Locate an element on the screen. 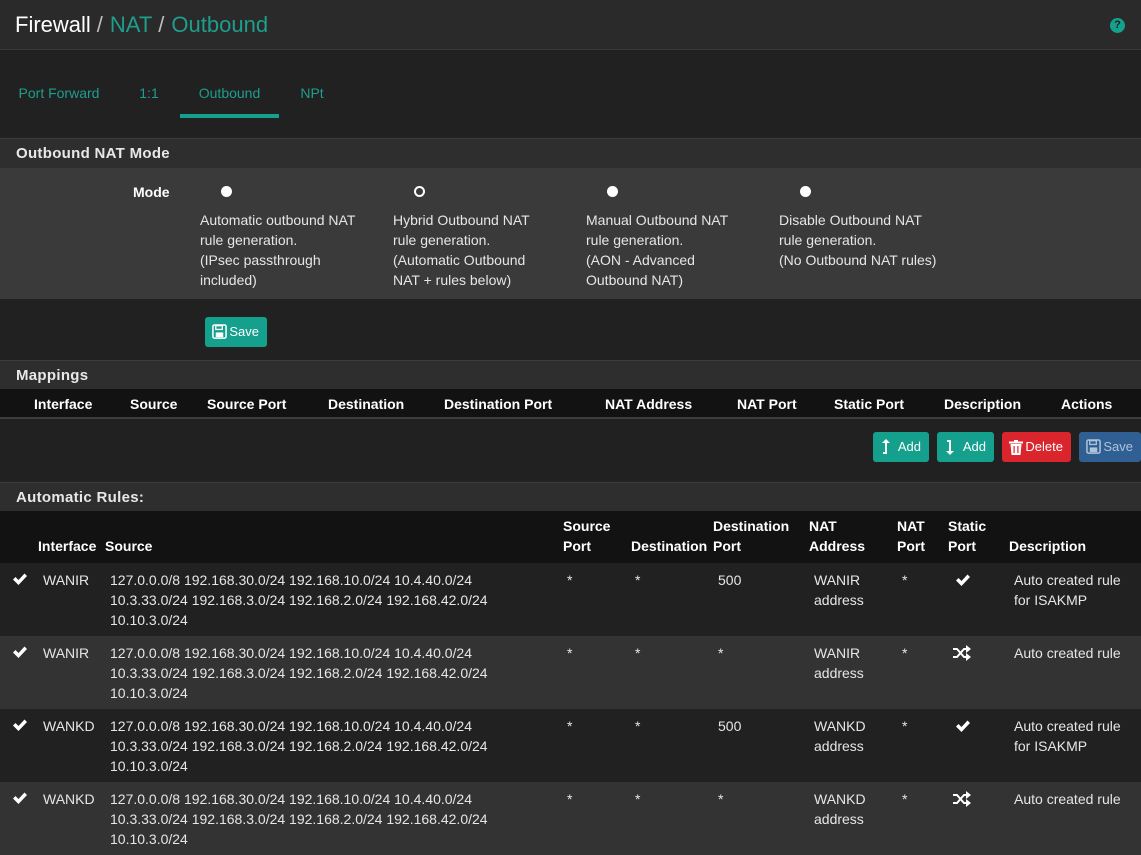 The image size is (1141, 855). nat-tabs: Port Forward 1:1 Outbound NPt is located at coordinates (570, 93).